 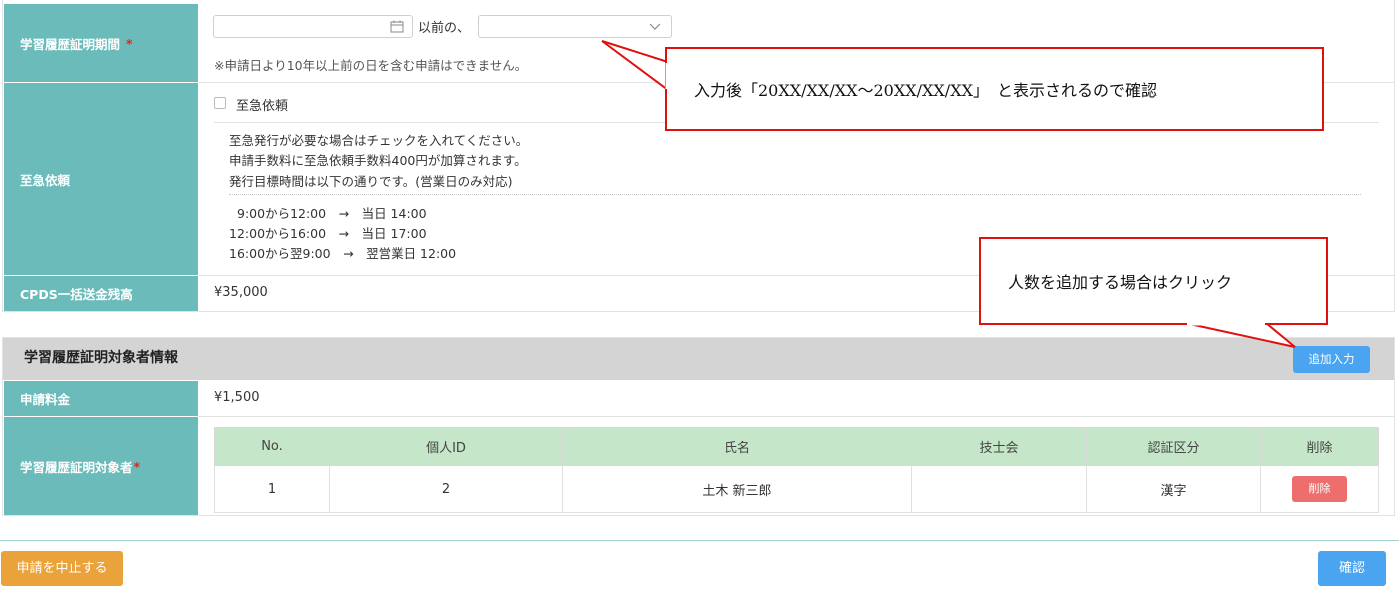 I want to click on dotted-divider, so click(x=795, y=194).